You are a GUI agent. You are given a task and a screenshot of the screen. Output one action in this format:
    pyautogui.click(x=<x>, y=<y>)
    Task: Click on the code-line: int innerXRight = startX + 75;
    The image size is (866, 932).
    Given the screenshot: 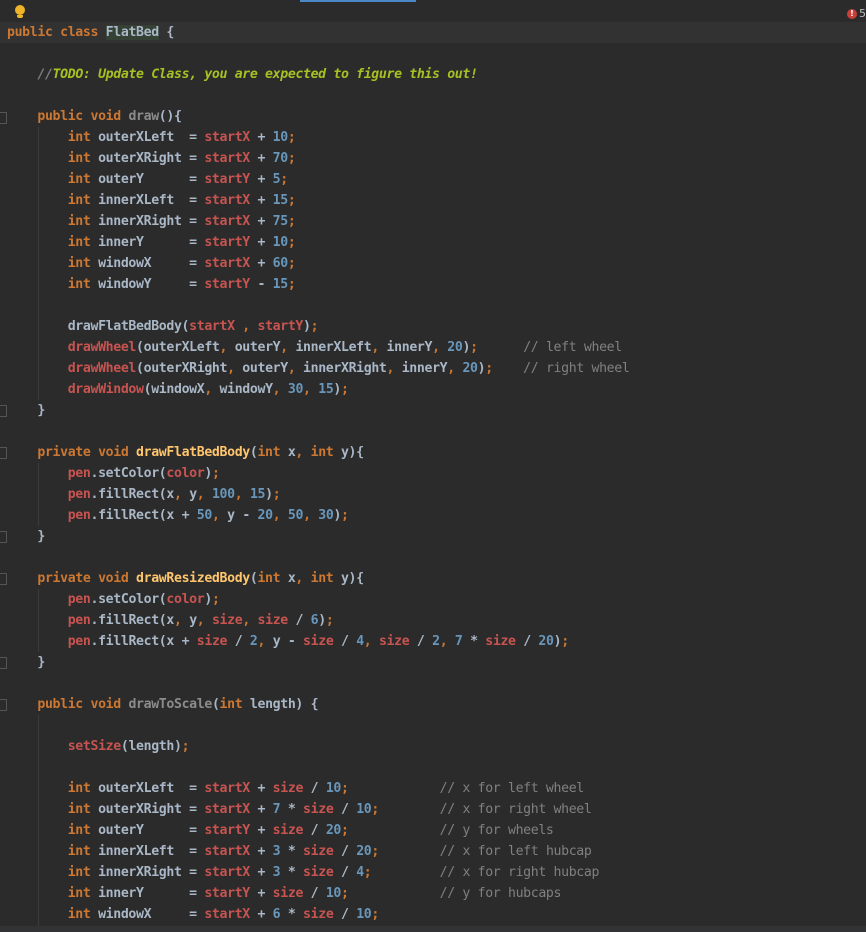 What is the action you would take?
    pyautogui.click(x=318, y=221)
    